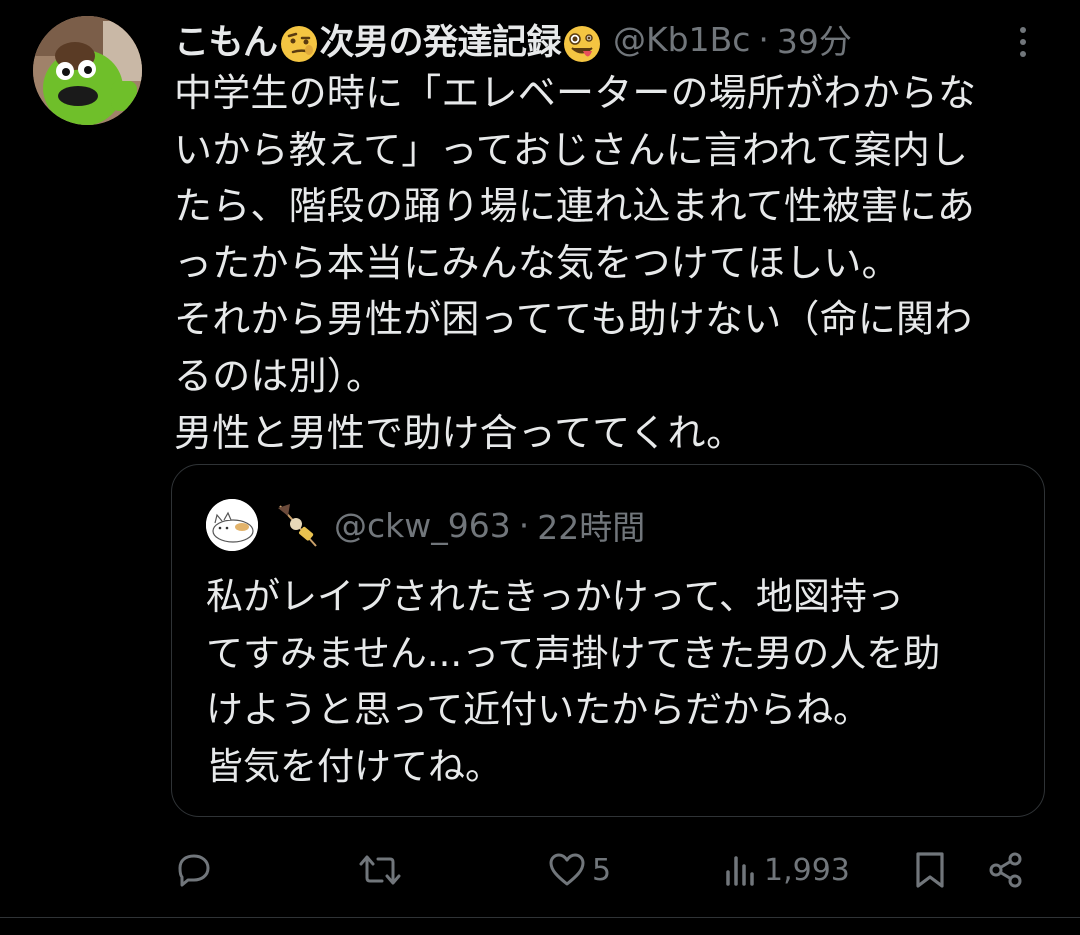 This screenshot has width=1080, height=935. What do you see at coordinates (573, 319) in the screenshot?
I see `post-text-line: それから男性が困ってても助けない（命に関わ` at bounding box center [573, 319].